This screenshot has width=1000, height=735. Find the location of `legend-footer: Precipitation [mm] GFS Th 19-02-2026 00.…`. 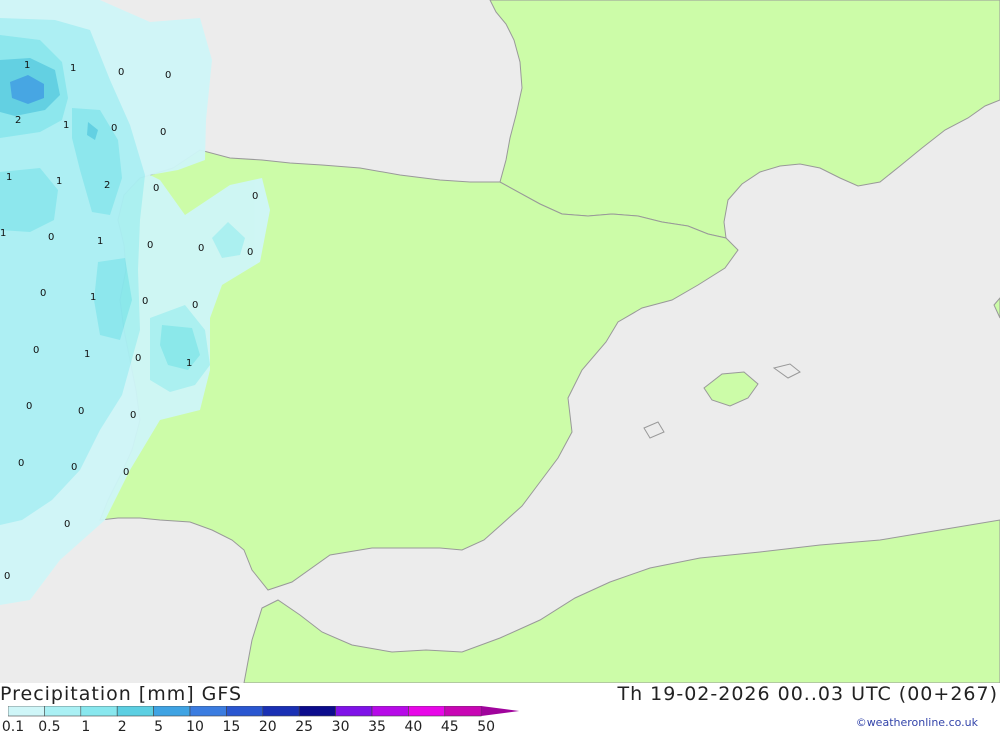

legend-footer: Precipitation [mm] GFS Th 19-02-2026 00.… is located at coordinates (500, 709).